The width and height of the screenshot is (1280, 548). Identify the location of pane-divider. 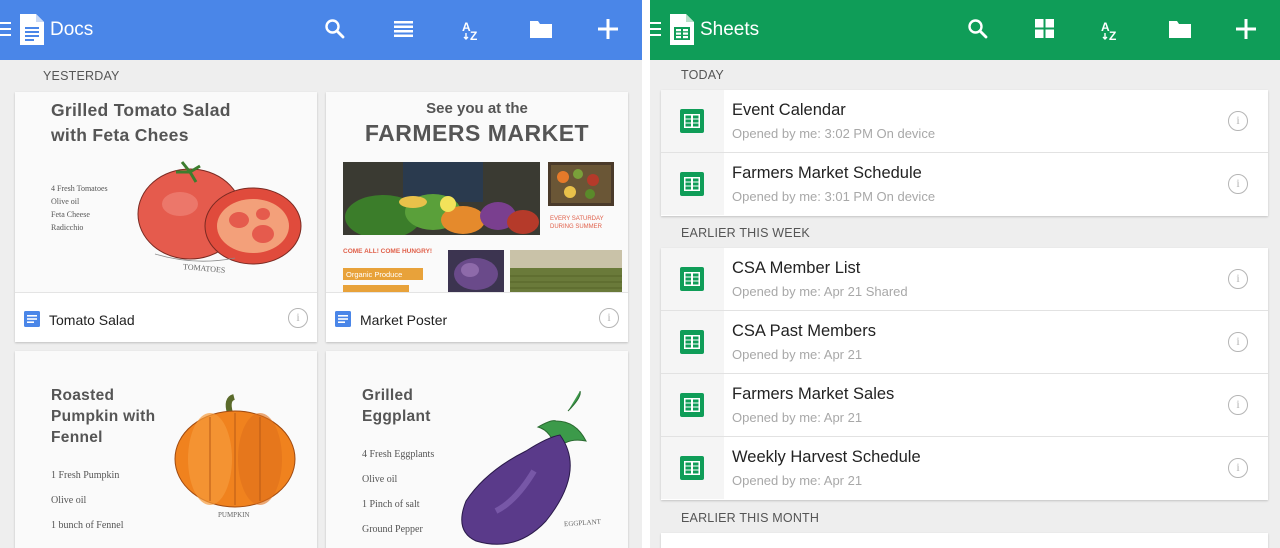
(646, 274).